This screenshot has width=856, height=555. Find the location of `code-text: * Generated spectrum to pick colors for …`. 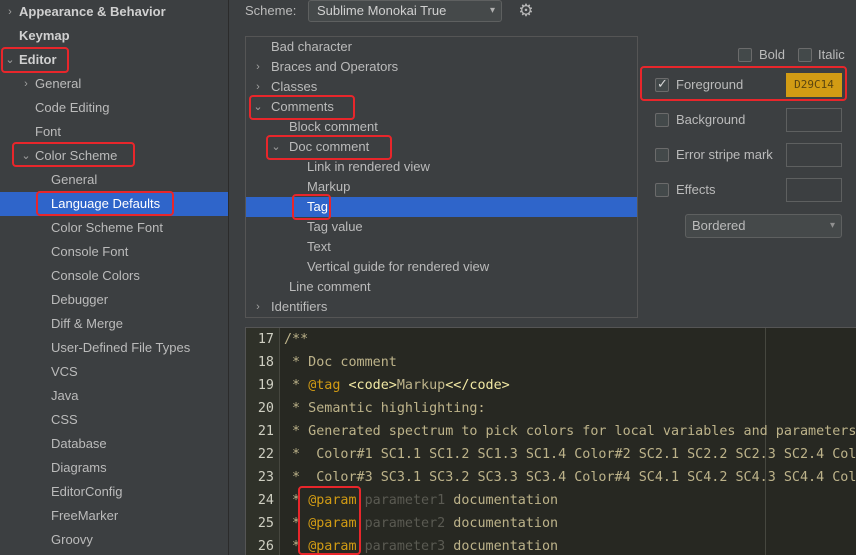

code-text: * Generated spectrum to pick colors for … is located at coordinates (570, 431).